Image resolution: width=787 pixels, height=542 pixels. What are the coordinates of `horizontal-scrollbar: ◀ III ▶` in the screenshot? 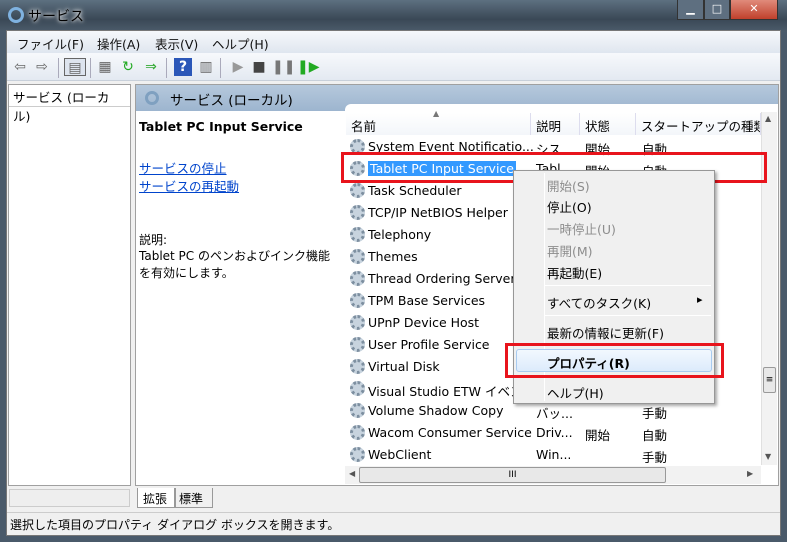 It's located at (553, 475).